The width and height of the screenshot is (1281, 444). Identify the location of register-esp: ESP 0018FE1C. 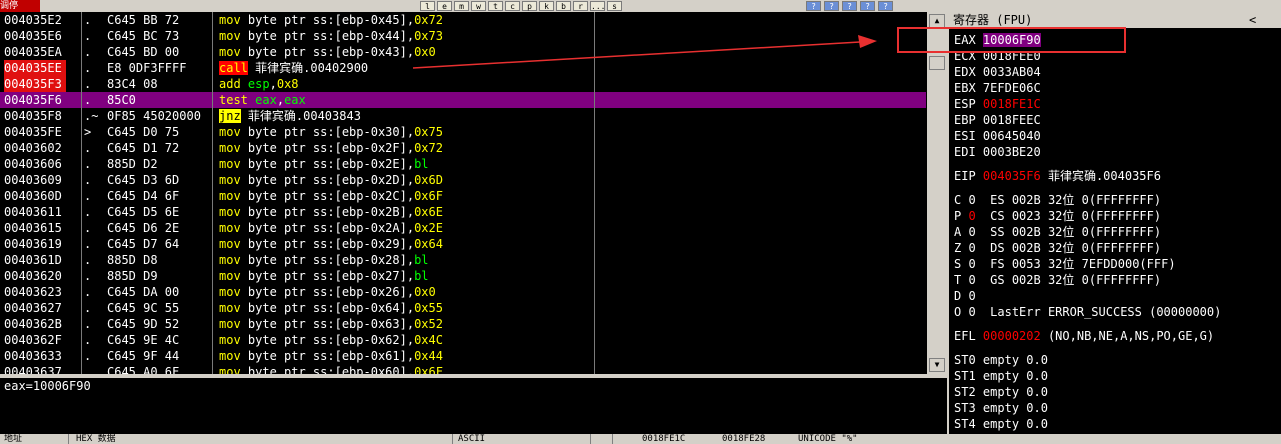
(997, 104).